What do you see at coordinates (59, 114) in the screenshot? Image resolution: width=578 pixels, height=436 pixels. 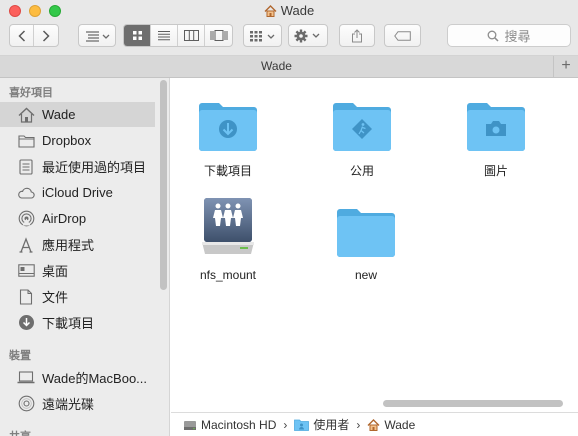 I see `sidebar-item-label: Wade` at bounding box center [59, 114].